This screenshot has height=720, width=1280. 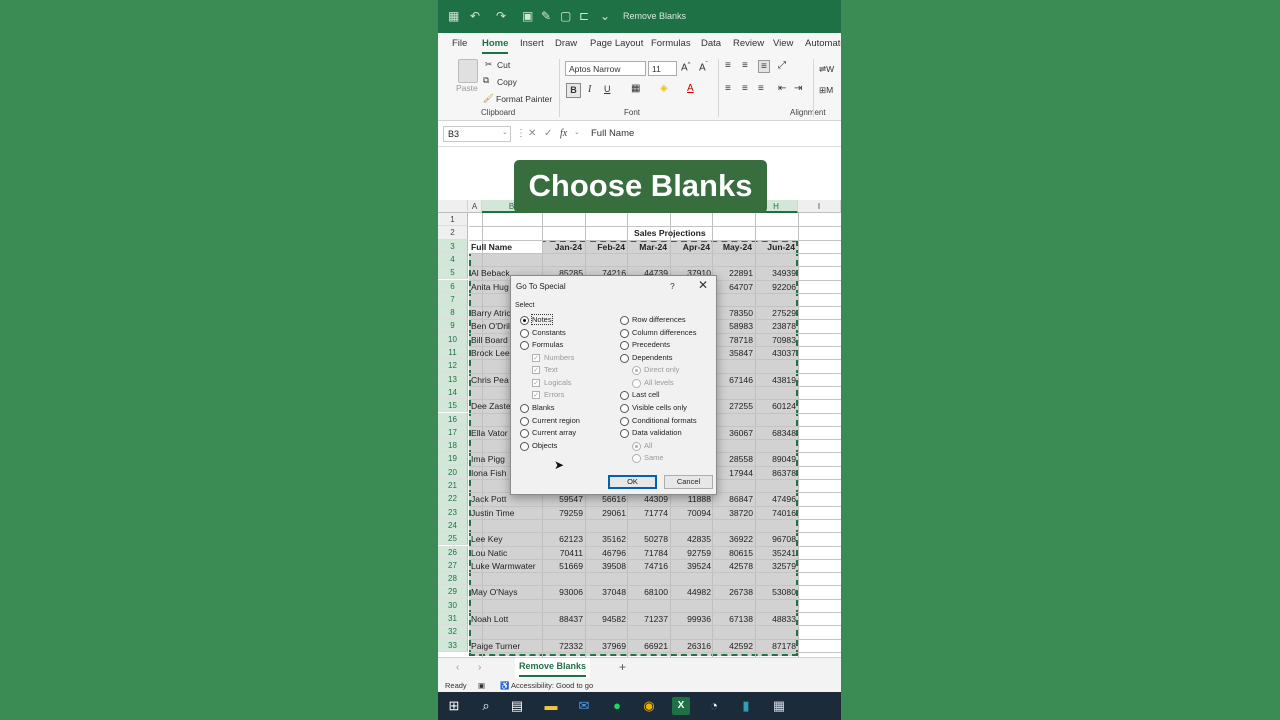 I want to click on row-header-17: 17, so click(x=453, y=432).